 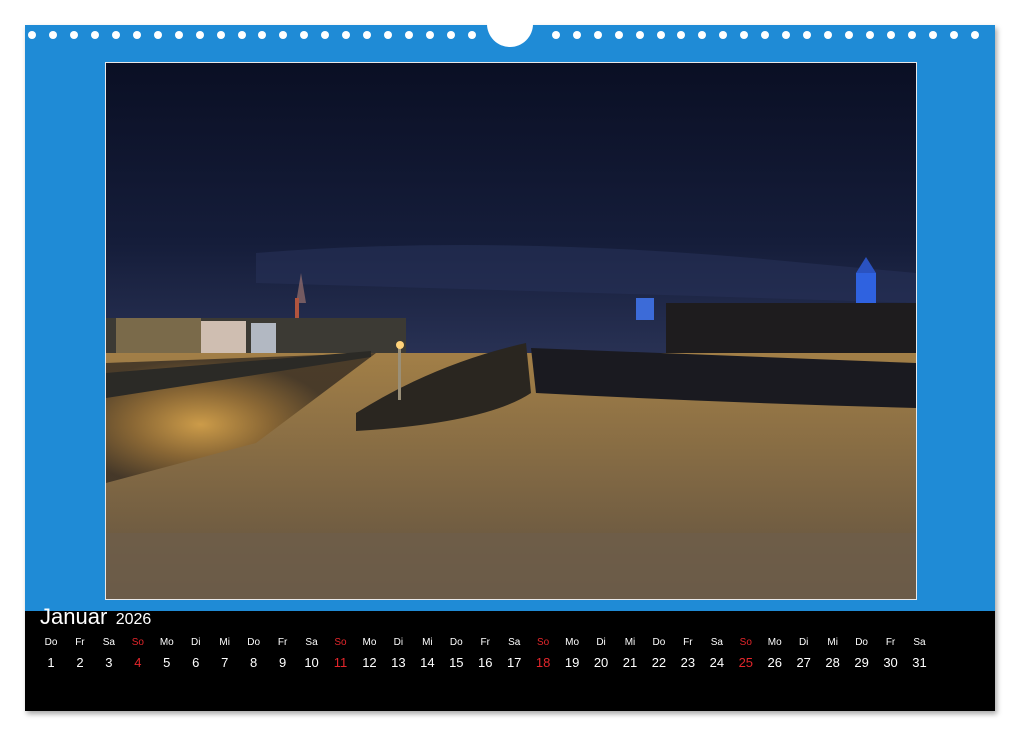 I want to click on date-number: 20, so click(x=601, y=663).